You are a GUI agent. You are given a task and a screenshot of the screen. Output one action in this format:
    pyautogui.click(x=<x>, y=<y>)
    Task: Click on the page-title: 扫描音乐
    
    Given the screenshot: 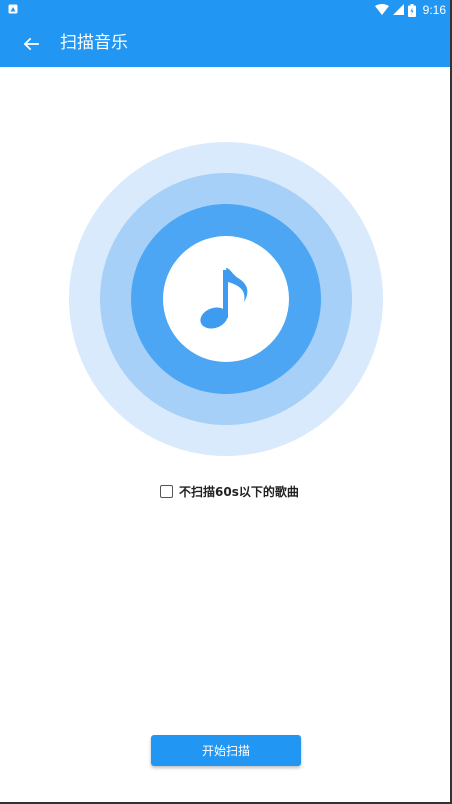 What is the action you would take?
    pyautogui.click(x=94, y=43)
    